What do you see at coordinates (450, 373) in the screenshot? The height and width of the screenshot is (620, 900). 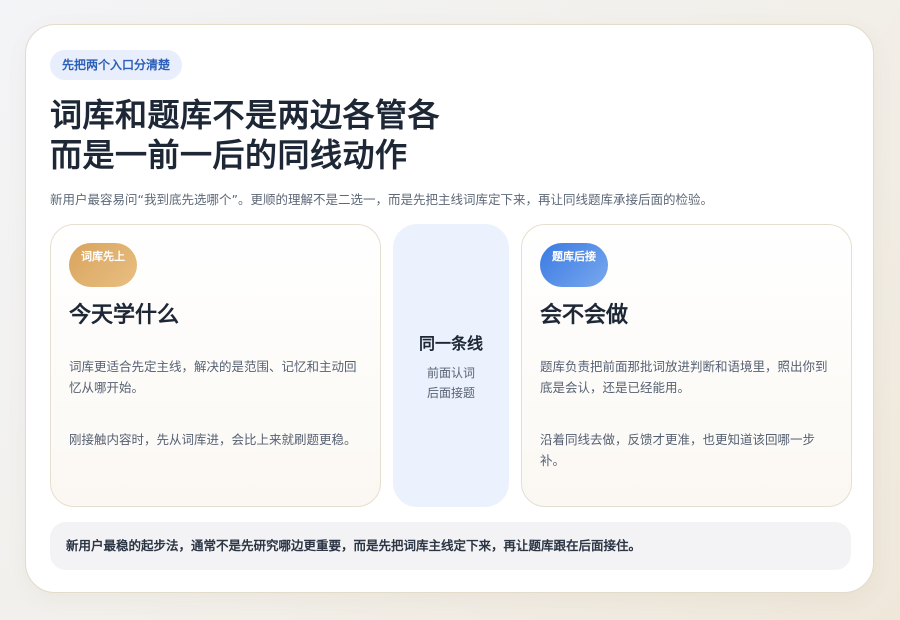 I see `connector-subtext-1: 前面认词` at bounding box center [450, 373].